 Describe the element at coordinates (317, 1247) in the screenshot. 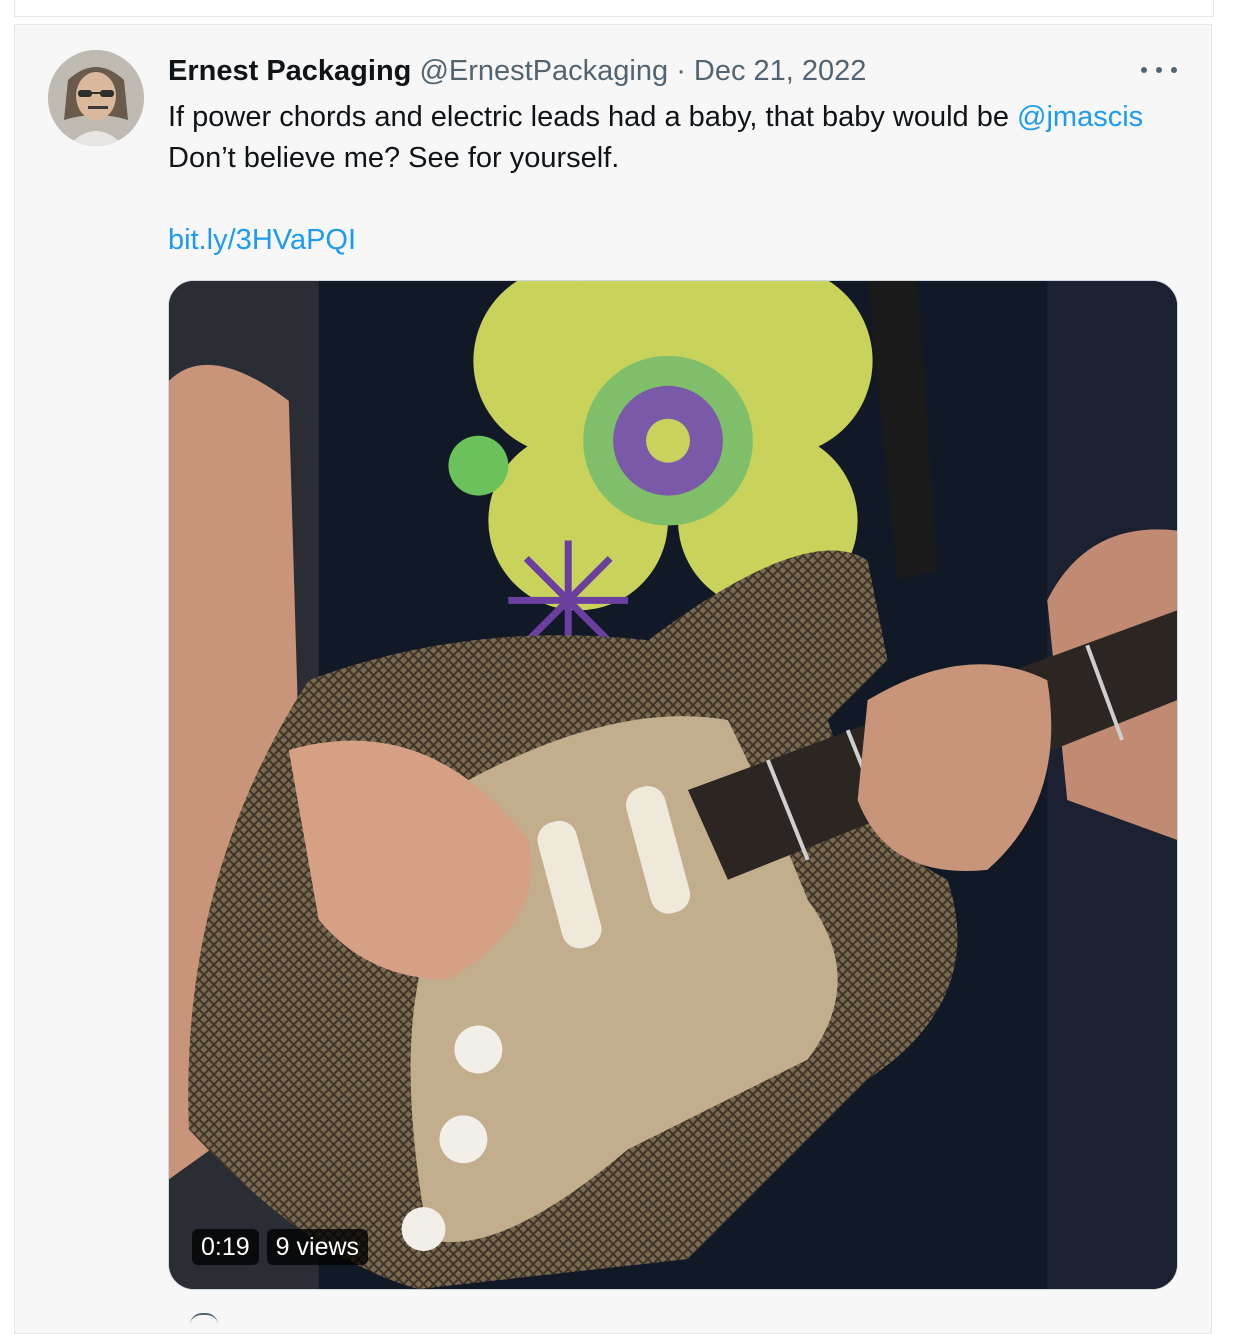

I see `video-views: 9 views` at that location.